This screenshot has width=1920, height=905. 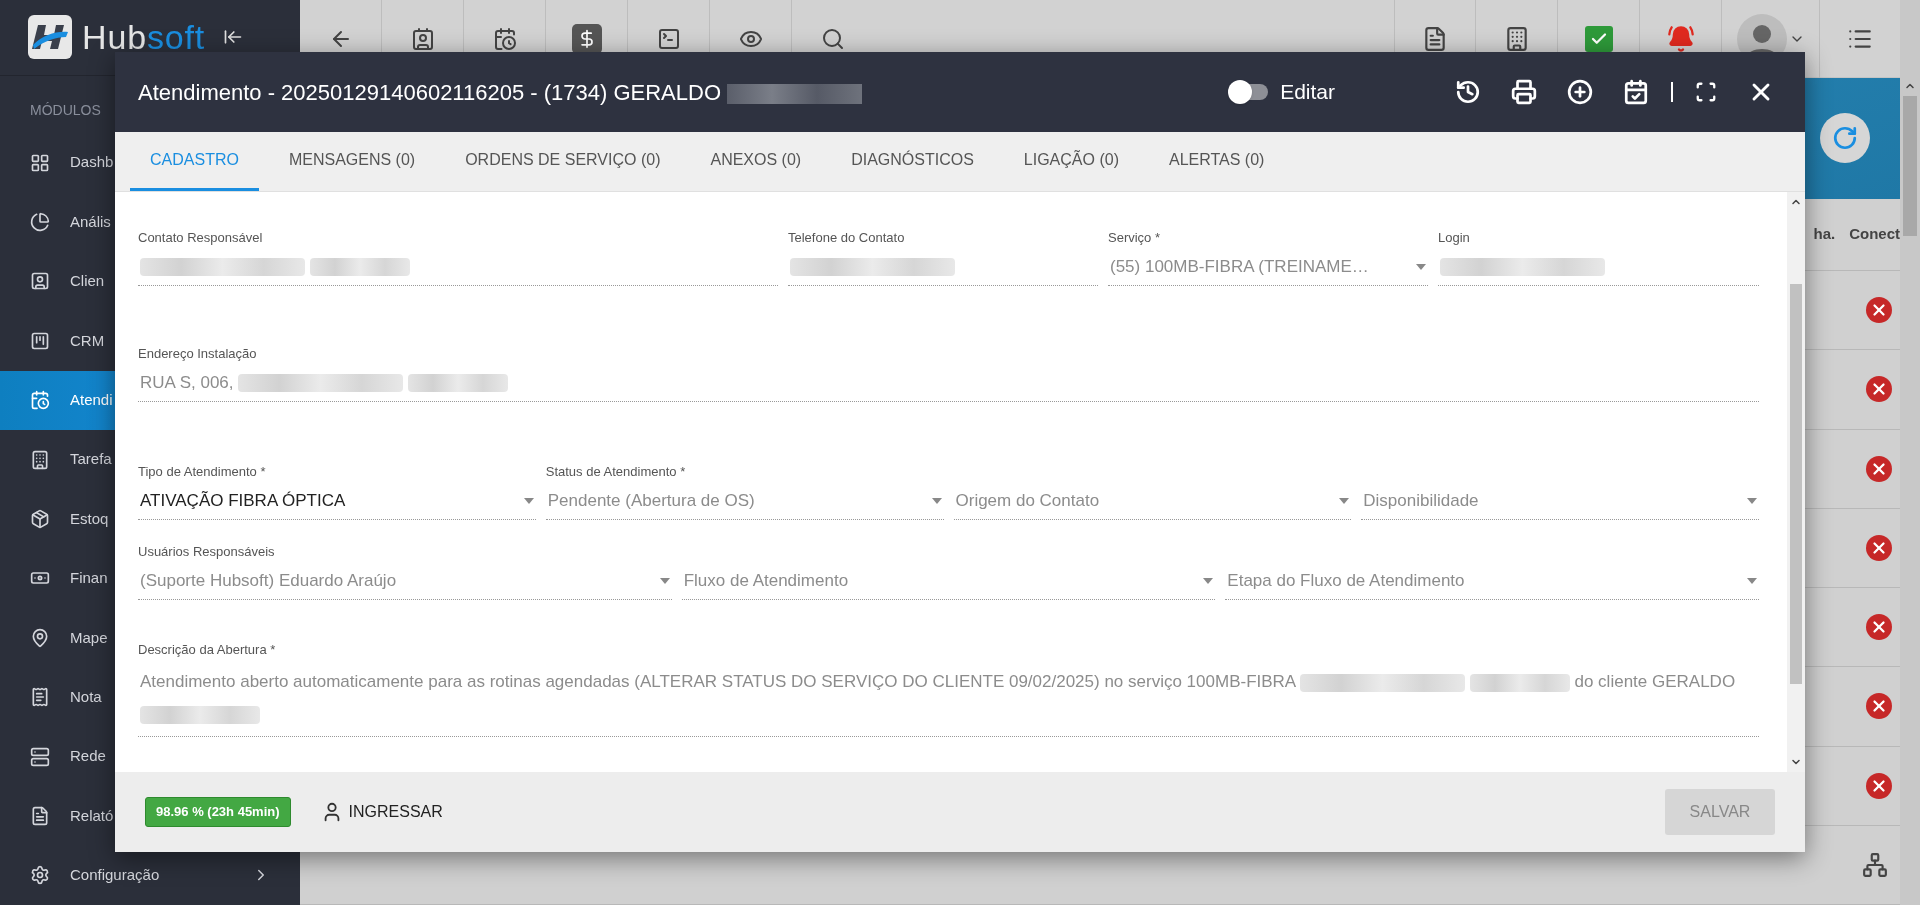 What do you see at coordinates (202, 472) in the screenshot?
I see `field-label: Tipo de Atendimento *` at bounding box center [202, 472].